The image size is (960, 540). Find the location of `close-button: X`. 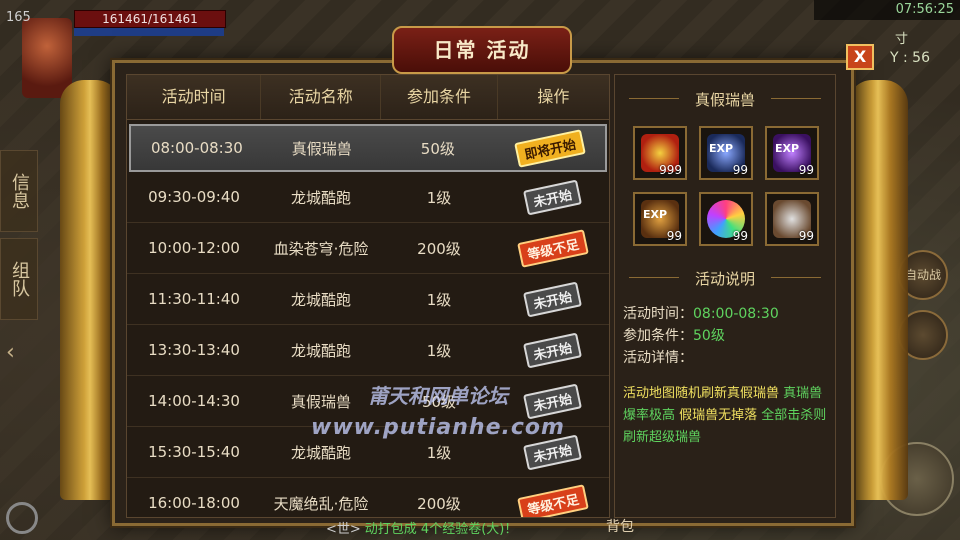

close-button: X is located at coordinates (860, 57).